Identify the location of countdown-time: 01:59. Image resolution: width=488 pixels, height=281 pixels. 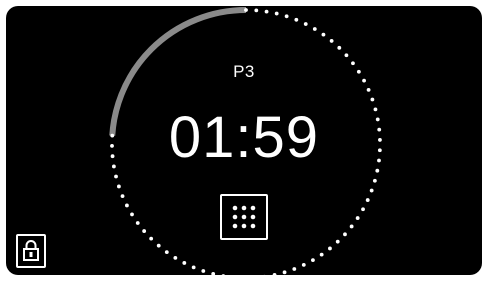
(244, 137).